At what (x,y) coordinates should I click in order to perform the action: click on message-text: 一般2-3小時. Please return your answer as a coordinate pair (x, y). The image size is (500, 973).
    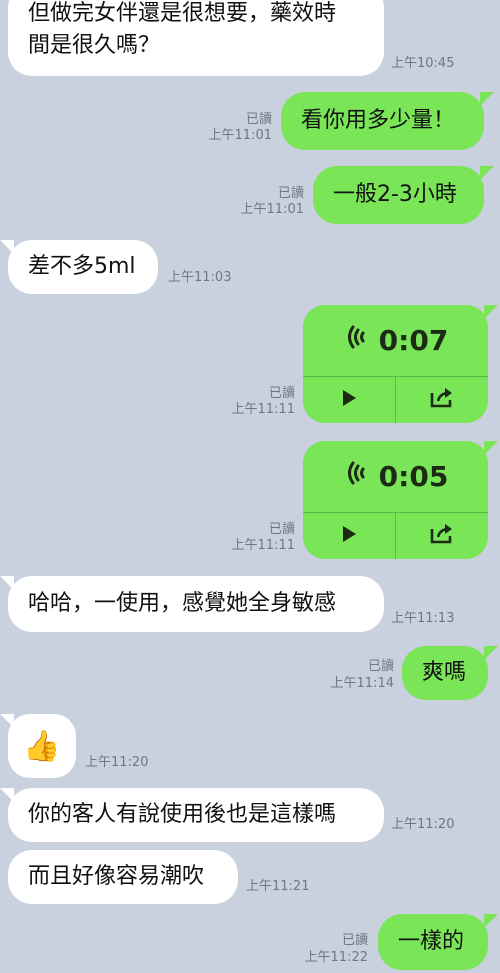
    Looking at the image, I should click on (395, 195).